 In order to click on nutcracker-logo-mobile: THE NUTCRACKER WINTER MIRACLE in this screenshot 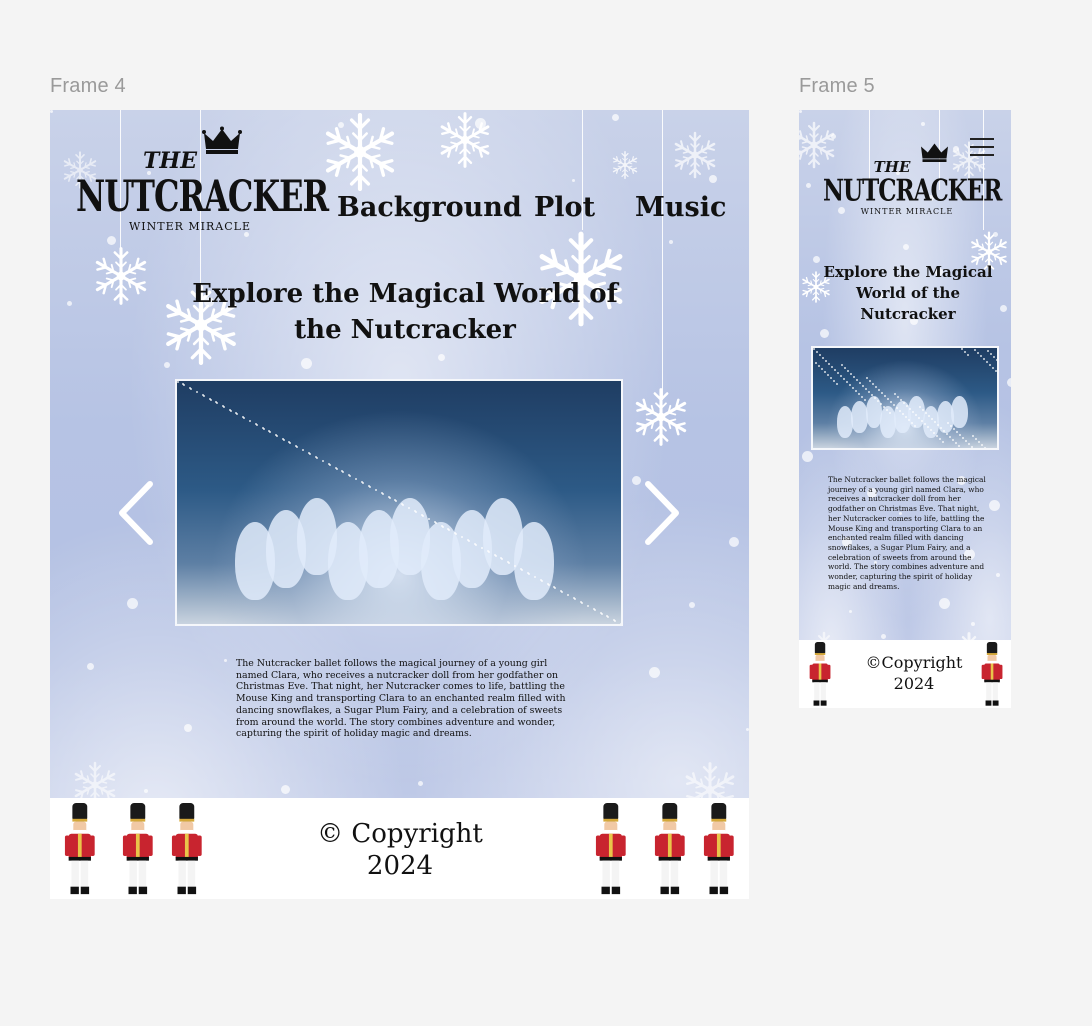, I will do `click(912, 178)`.